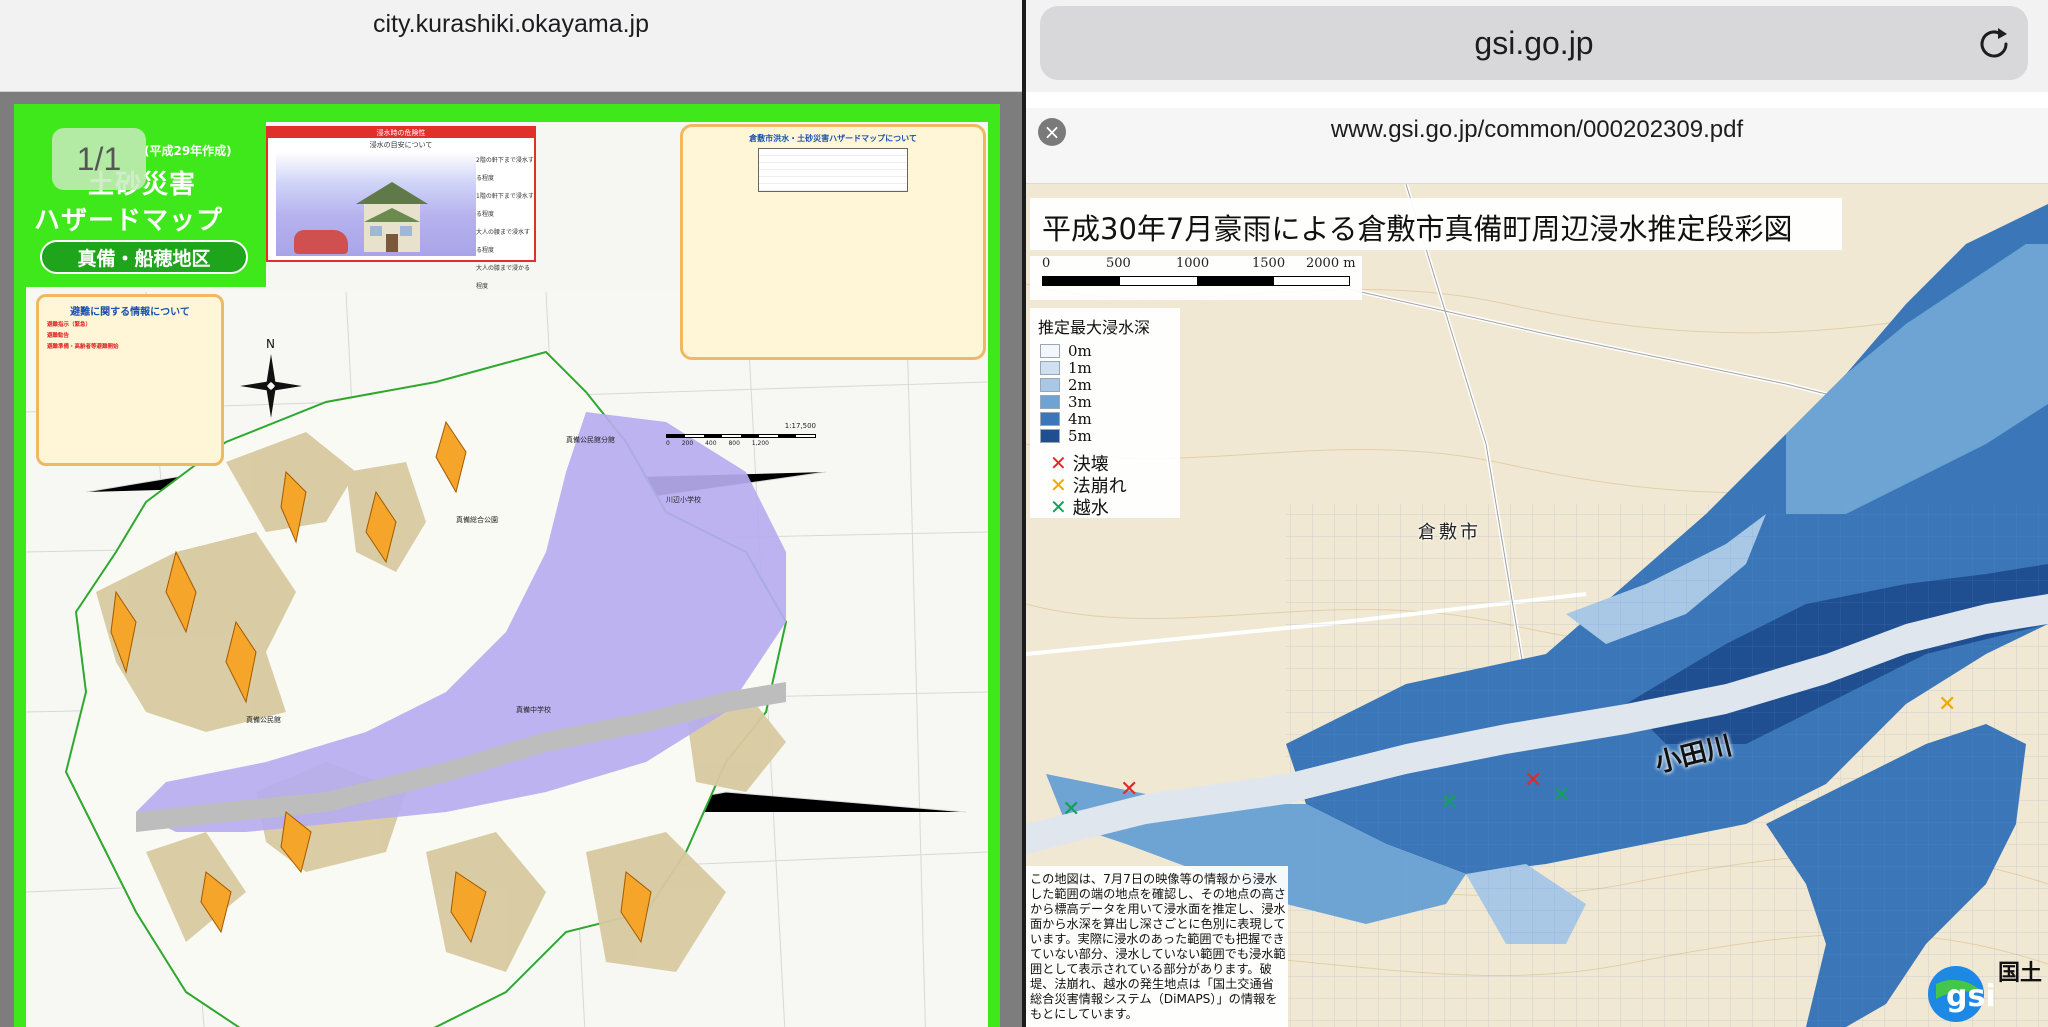  I want to click on car-icon, so click(321, 242).